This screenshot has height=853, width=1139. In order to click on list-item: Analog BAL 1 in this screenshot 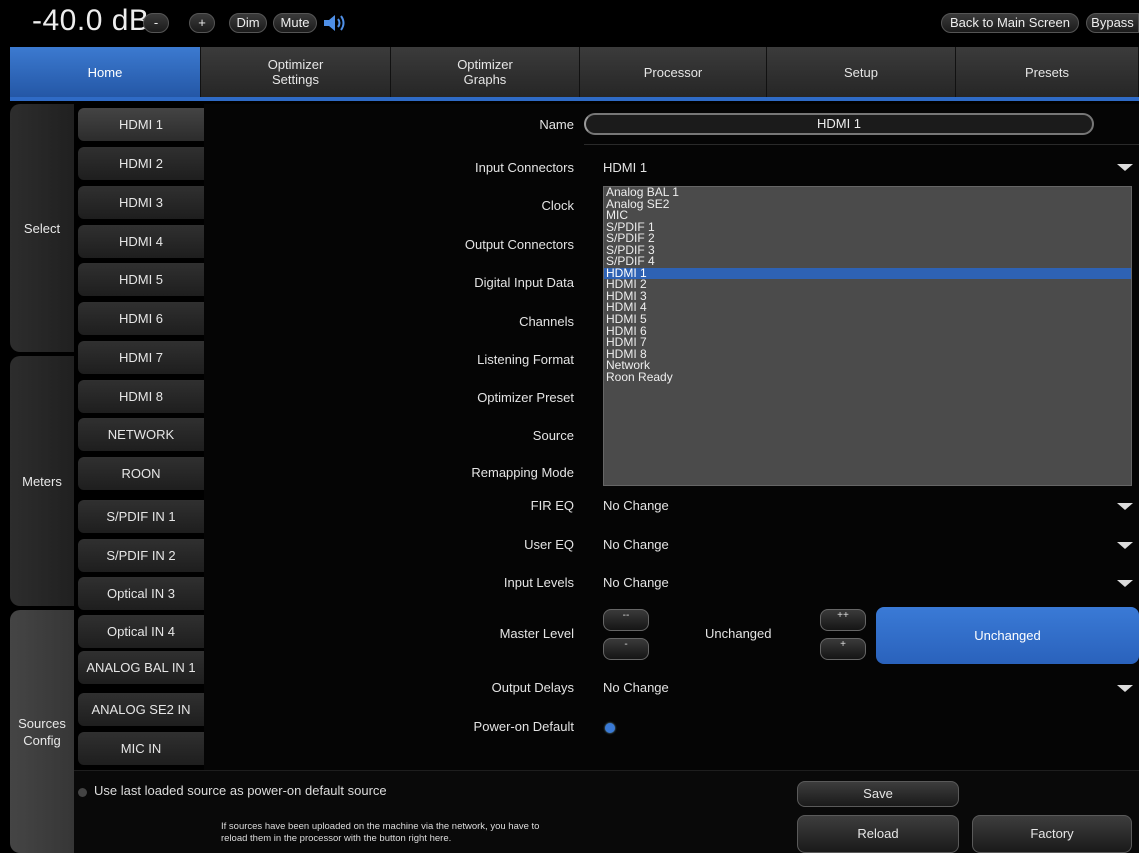, I will do `click(867, 192)`.